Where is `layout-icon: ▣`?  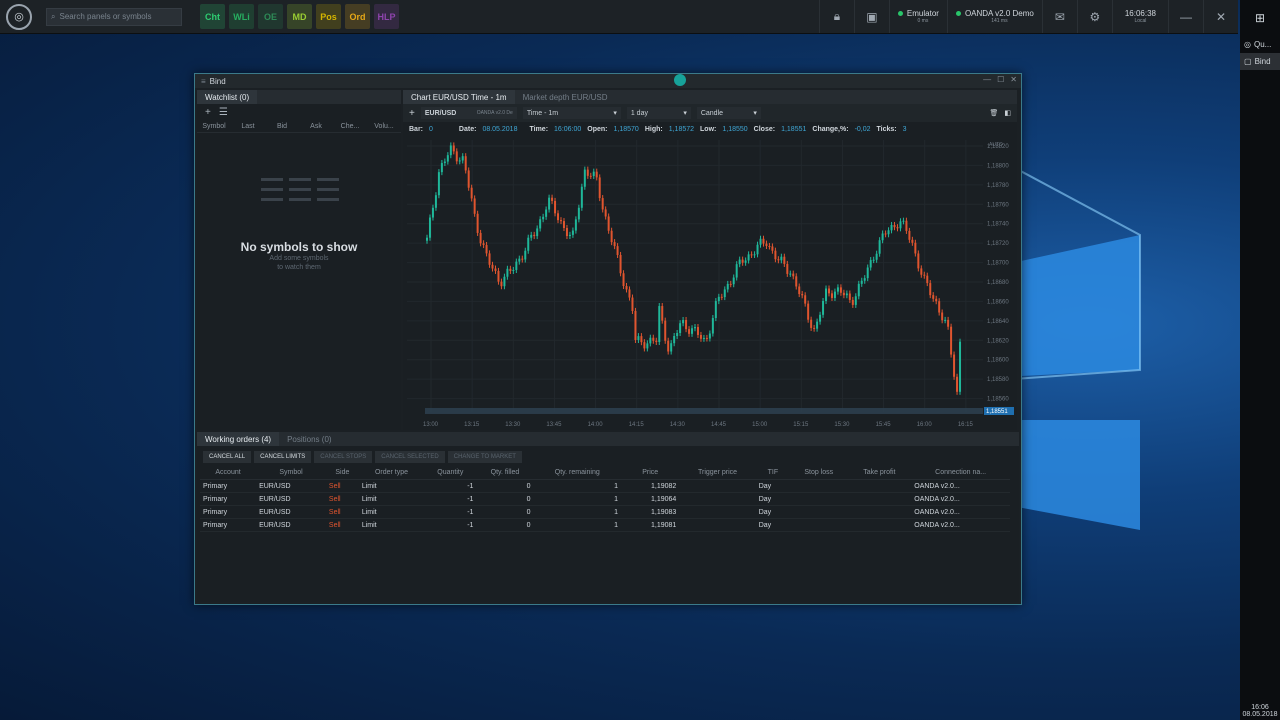 layout-icon: ▣ is located at coordinates (871, 16).